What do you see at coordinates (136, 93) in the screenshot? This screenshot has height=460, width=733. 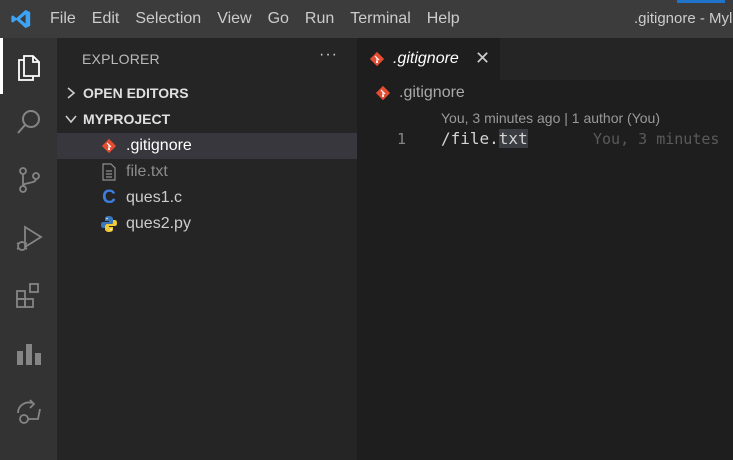 I see `open-editors-label: OPEN EDITORS` at bounding box center [136, 93].